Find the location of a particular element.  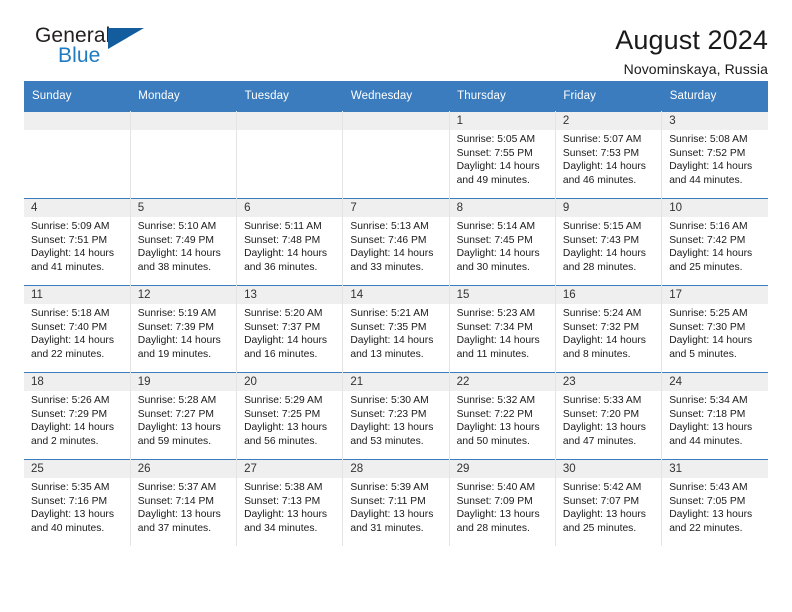

general-blue-logo: General Blue is located at coordinates (86, 48).